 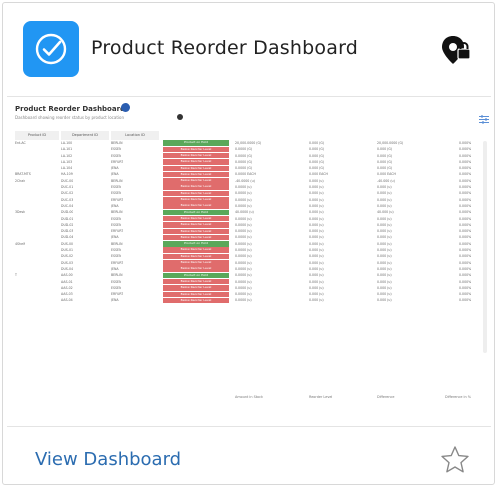 I want to click on table-cell: 0.000 EACH, so click(x=386, y=174).